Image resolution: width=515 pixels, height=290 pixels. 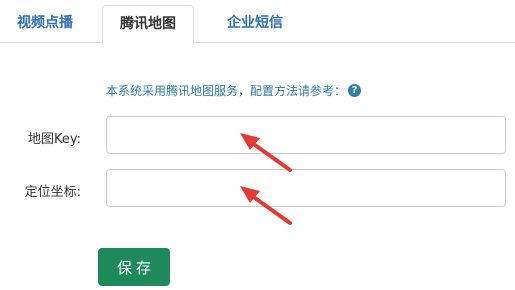 I want to click on tab-bar: 视频点播 腾讯地图 企业短信, so click(x=257, y=21).